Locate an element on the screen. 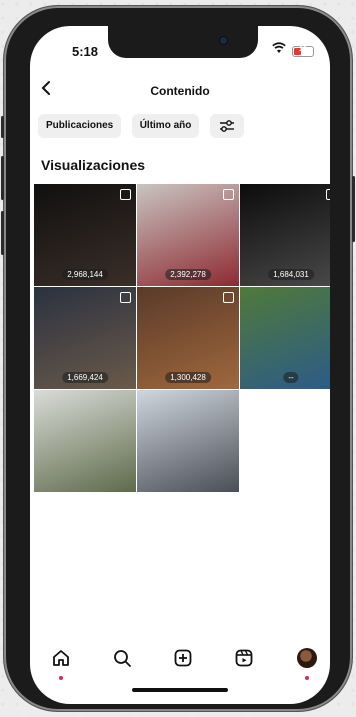  battery-level: 10 is located at coordinates (303, 49).